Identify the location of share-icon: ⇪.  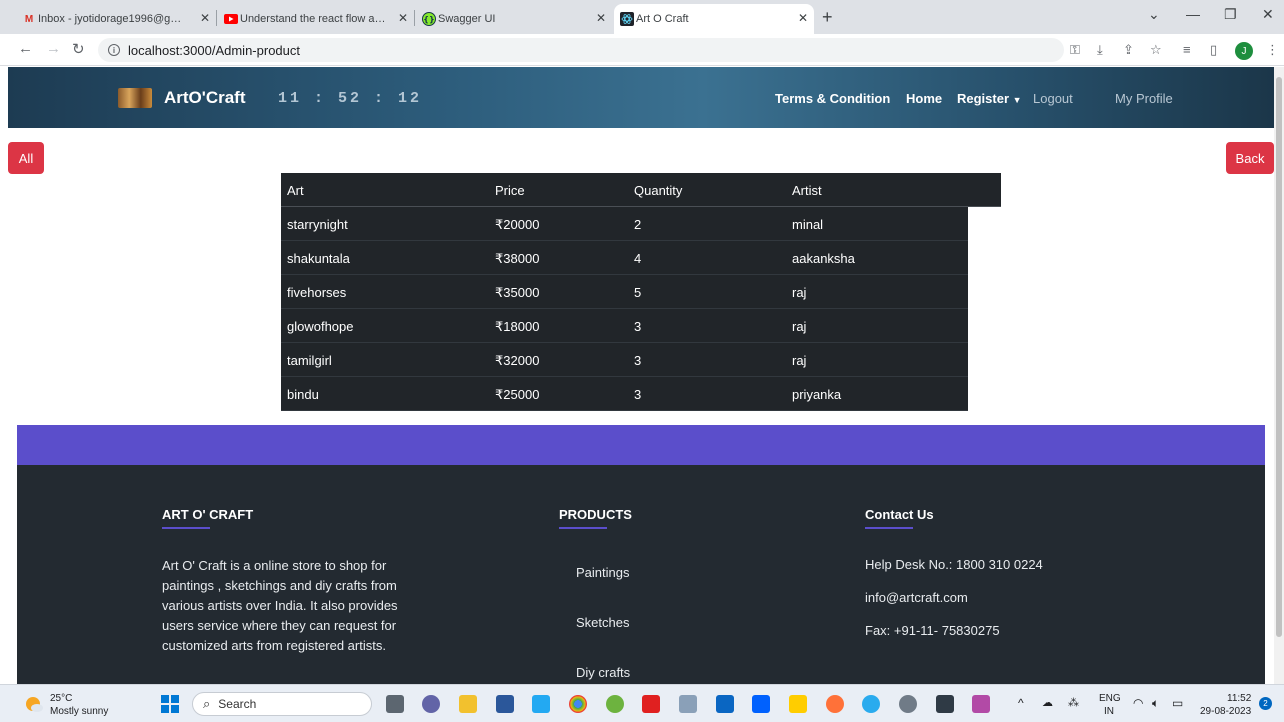
(1128, 50).